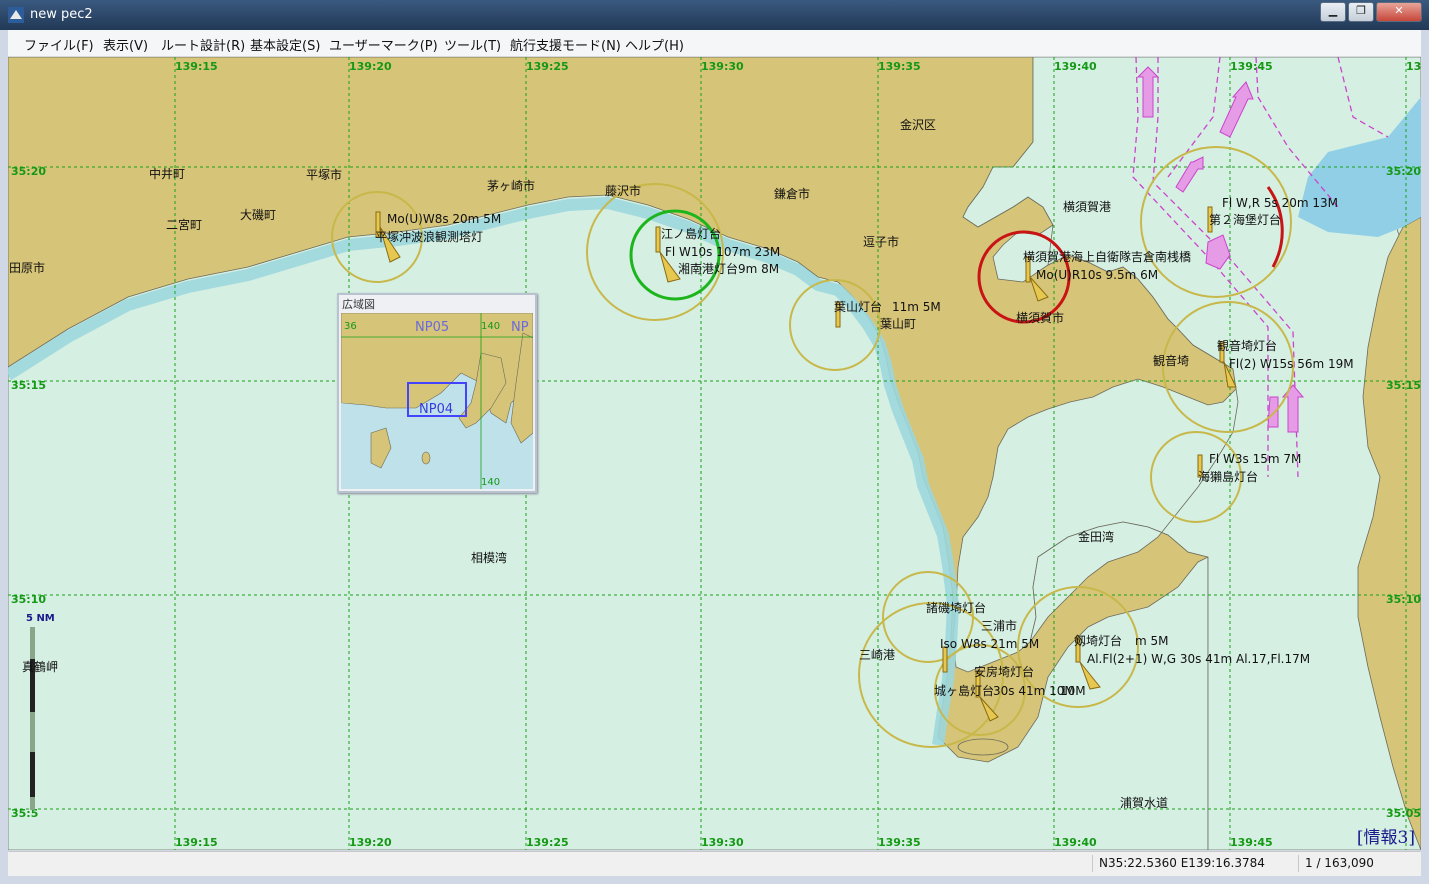 This screenshot has height=884, width=1429. I want to click on lat-right-1: 35:20, so click(1403, 171).